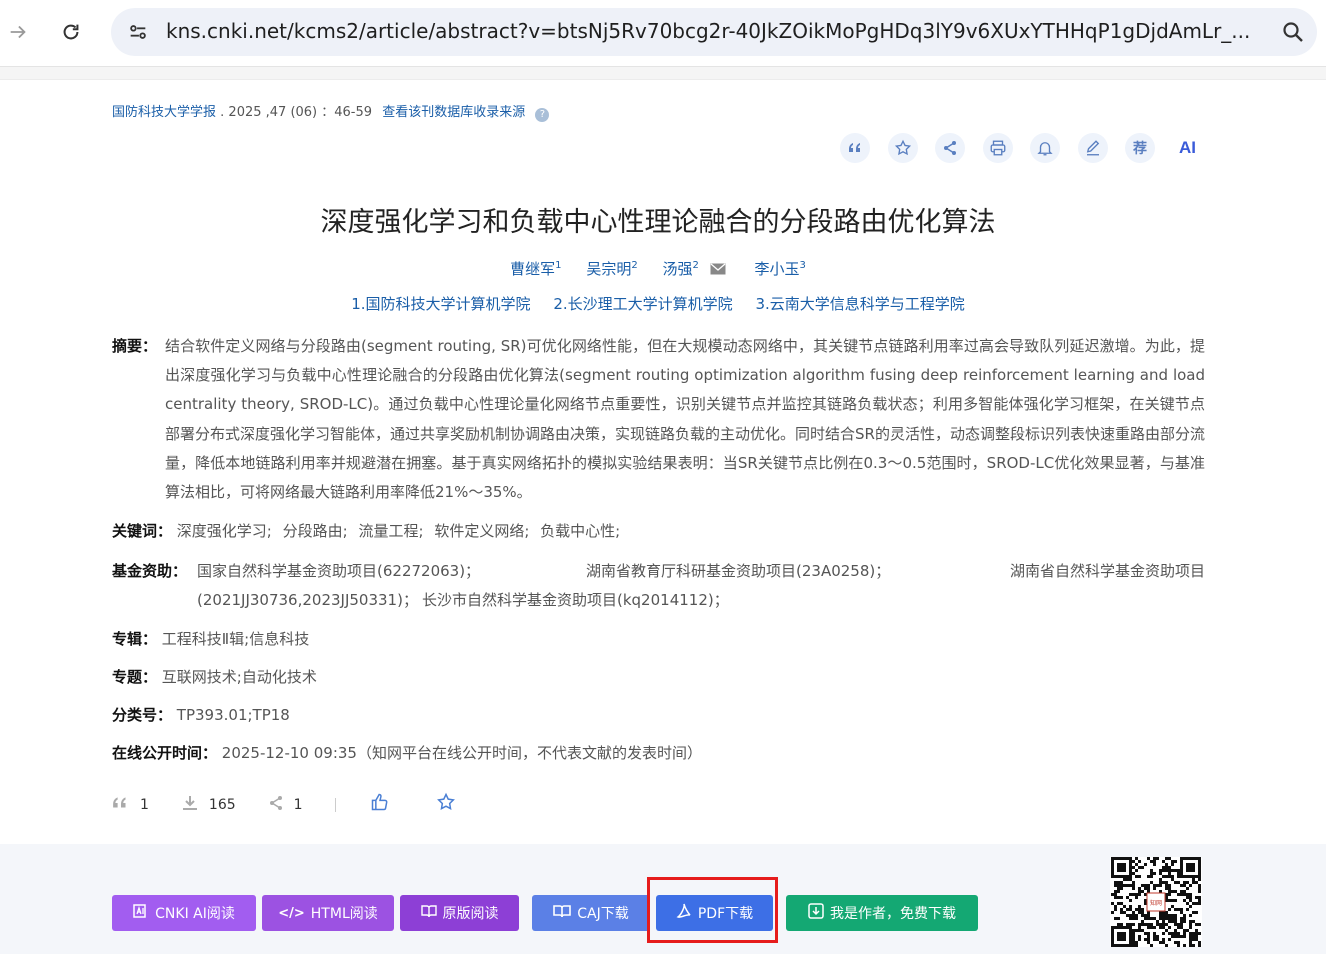 This screenshot has height=954, width=1326. Describe the element at coordinates (658, 268) in the screenshot. I see `author-list: 曹继军1 吴宗明2 汤强2 李小玉3` at that location.